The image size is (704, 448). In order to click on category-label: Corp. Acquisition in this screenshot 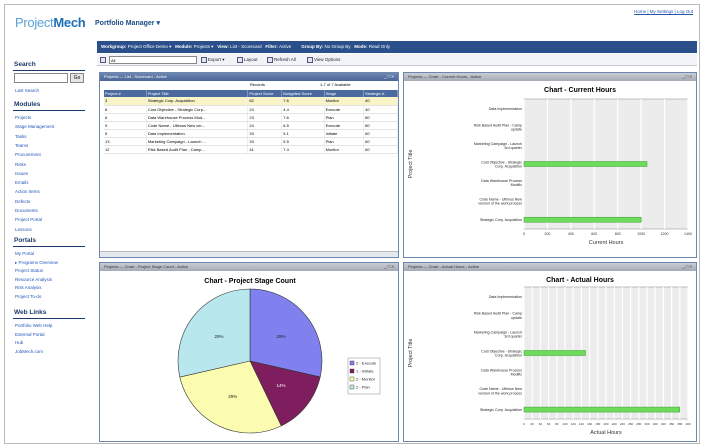, I will do `click(508, 167)`.